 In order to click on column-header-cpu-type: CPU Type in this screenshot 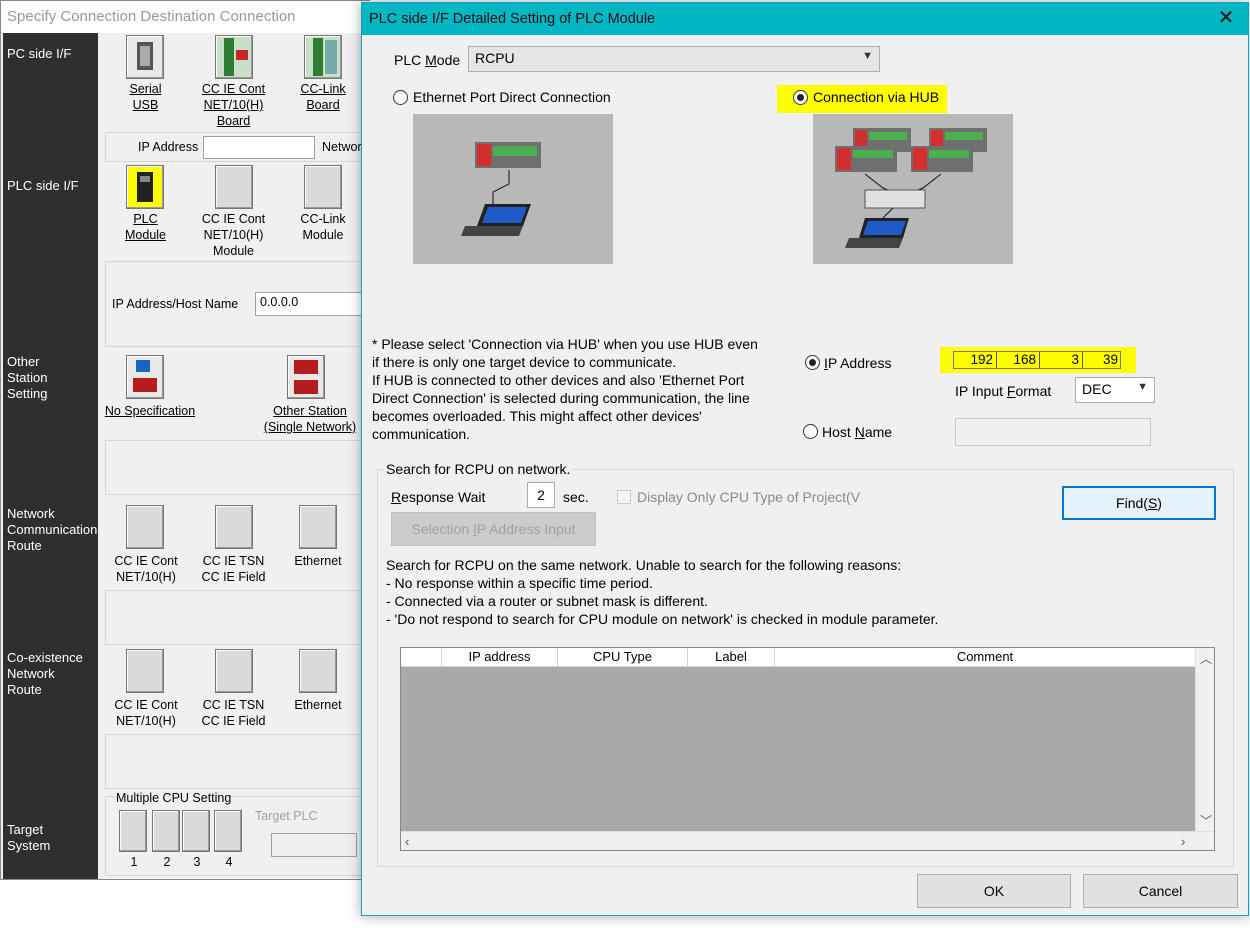, I will do `click(623, 657)`.